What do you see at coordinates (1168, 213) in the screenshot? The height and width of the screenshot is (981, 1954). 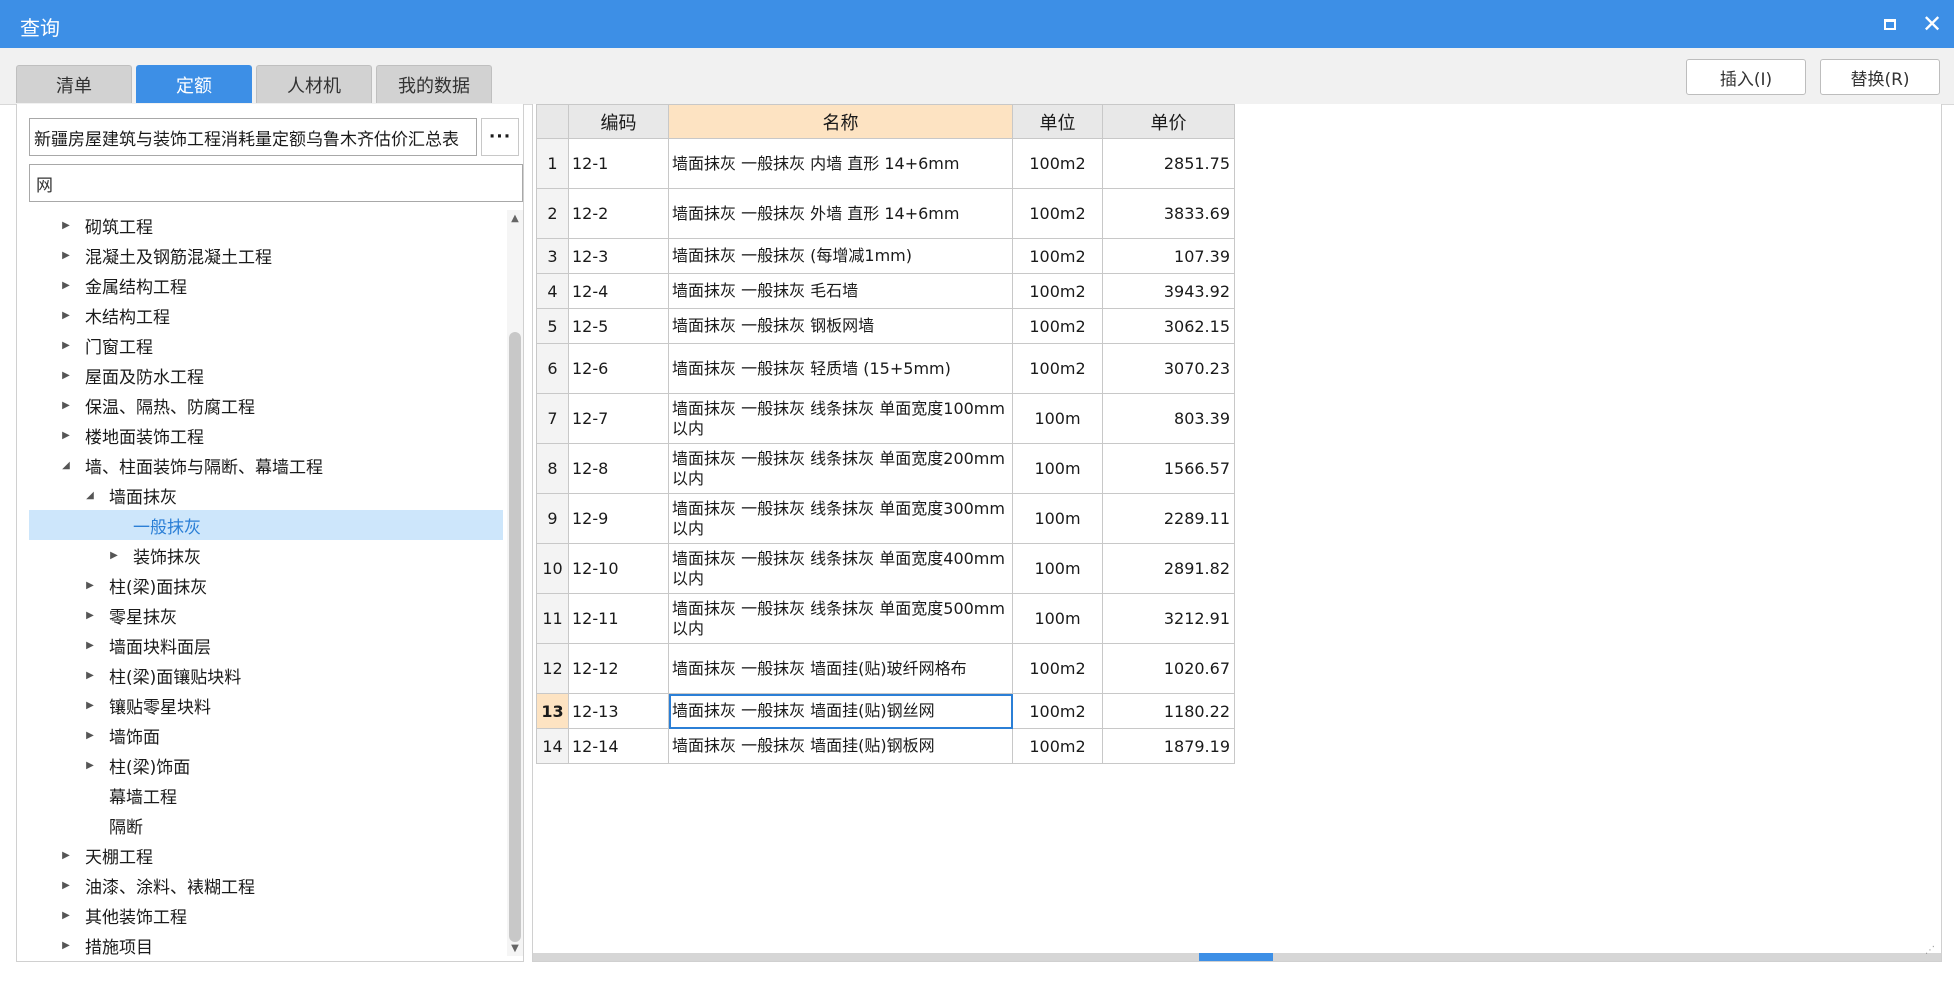 I see `price-cell: 3833.69` at bounding box center [1168, 213].